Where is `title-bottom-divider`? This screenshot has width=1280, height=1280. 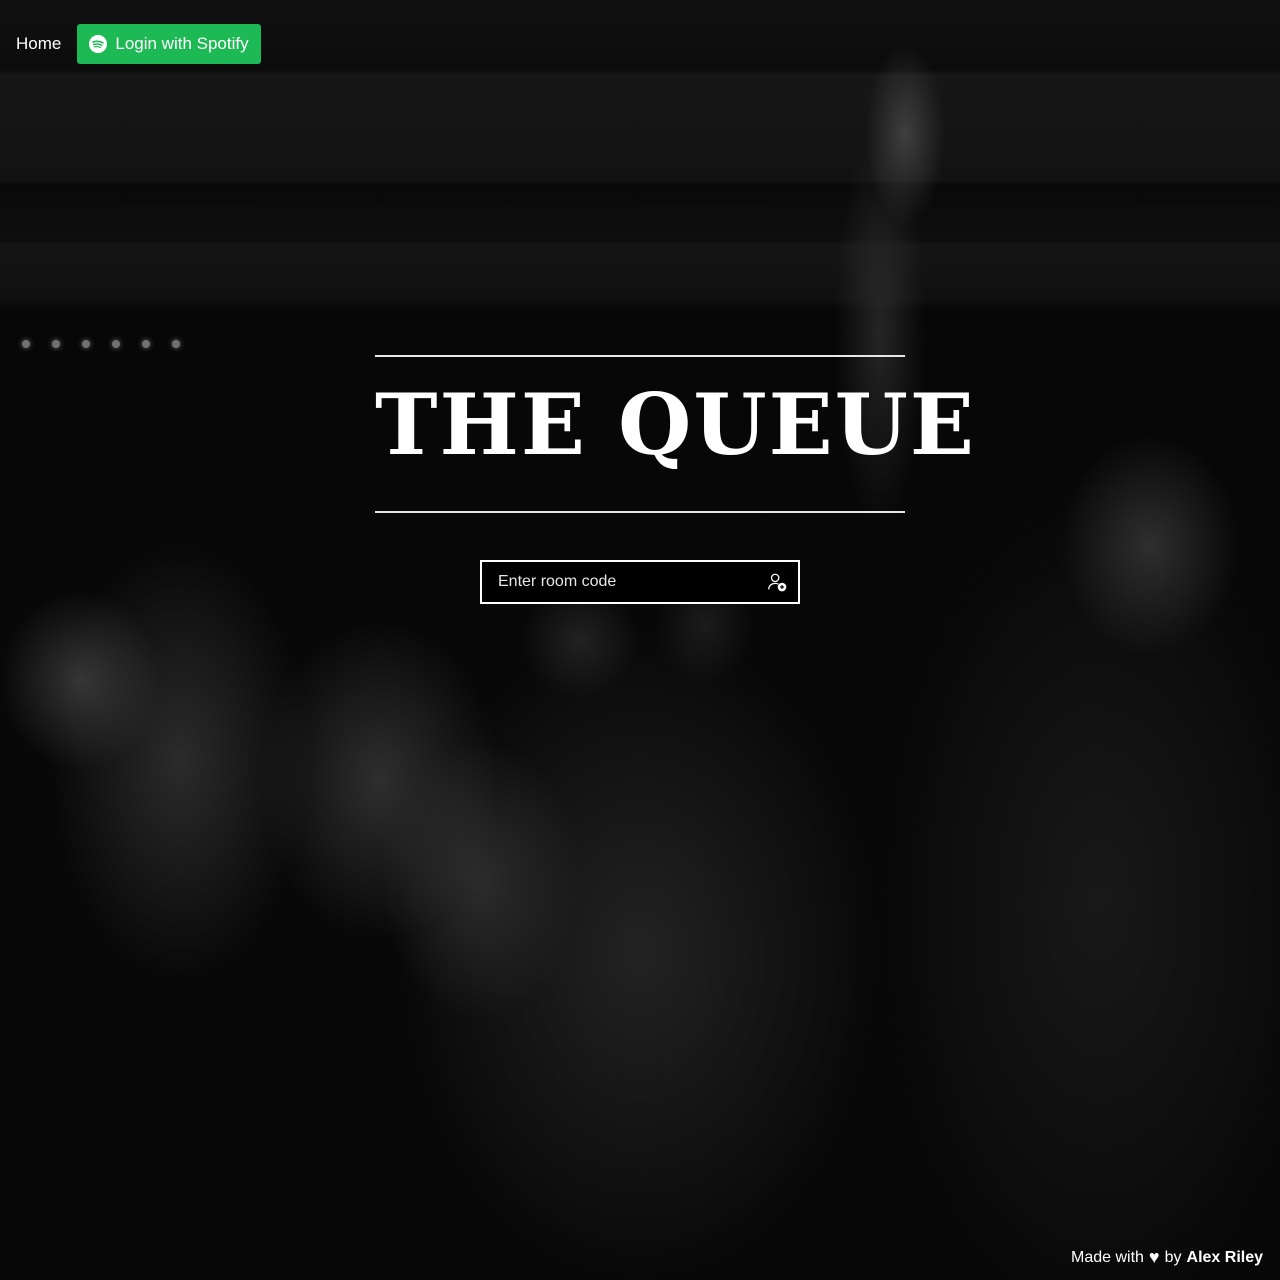 title-bottom-divider is located at coordinates (640, 512).